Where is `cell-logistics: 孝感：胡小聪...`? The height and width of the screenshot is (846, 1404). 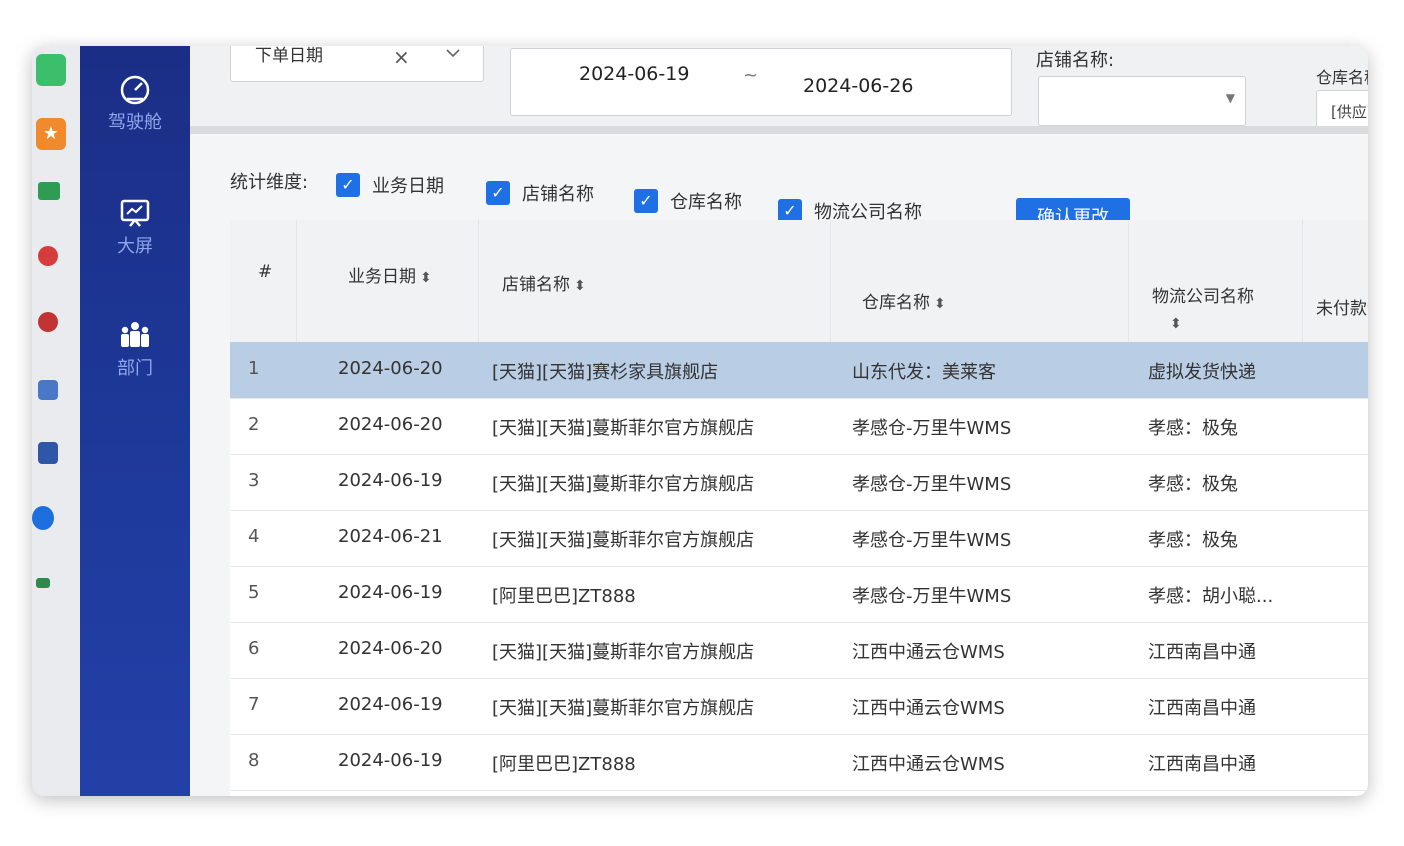
cell-logistics: 孝感：胡小聪... is located at coordinates (1211, 596).